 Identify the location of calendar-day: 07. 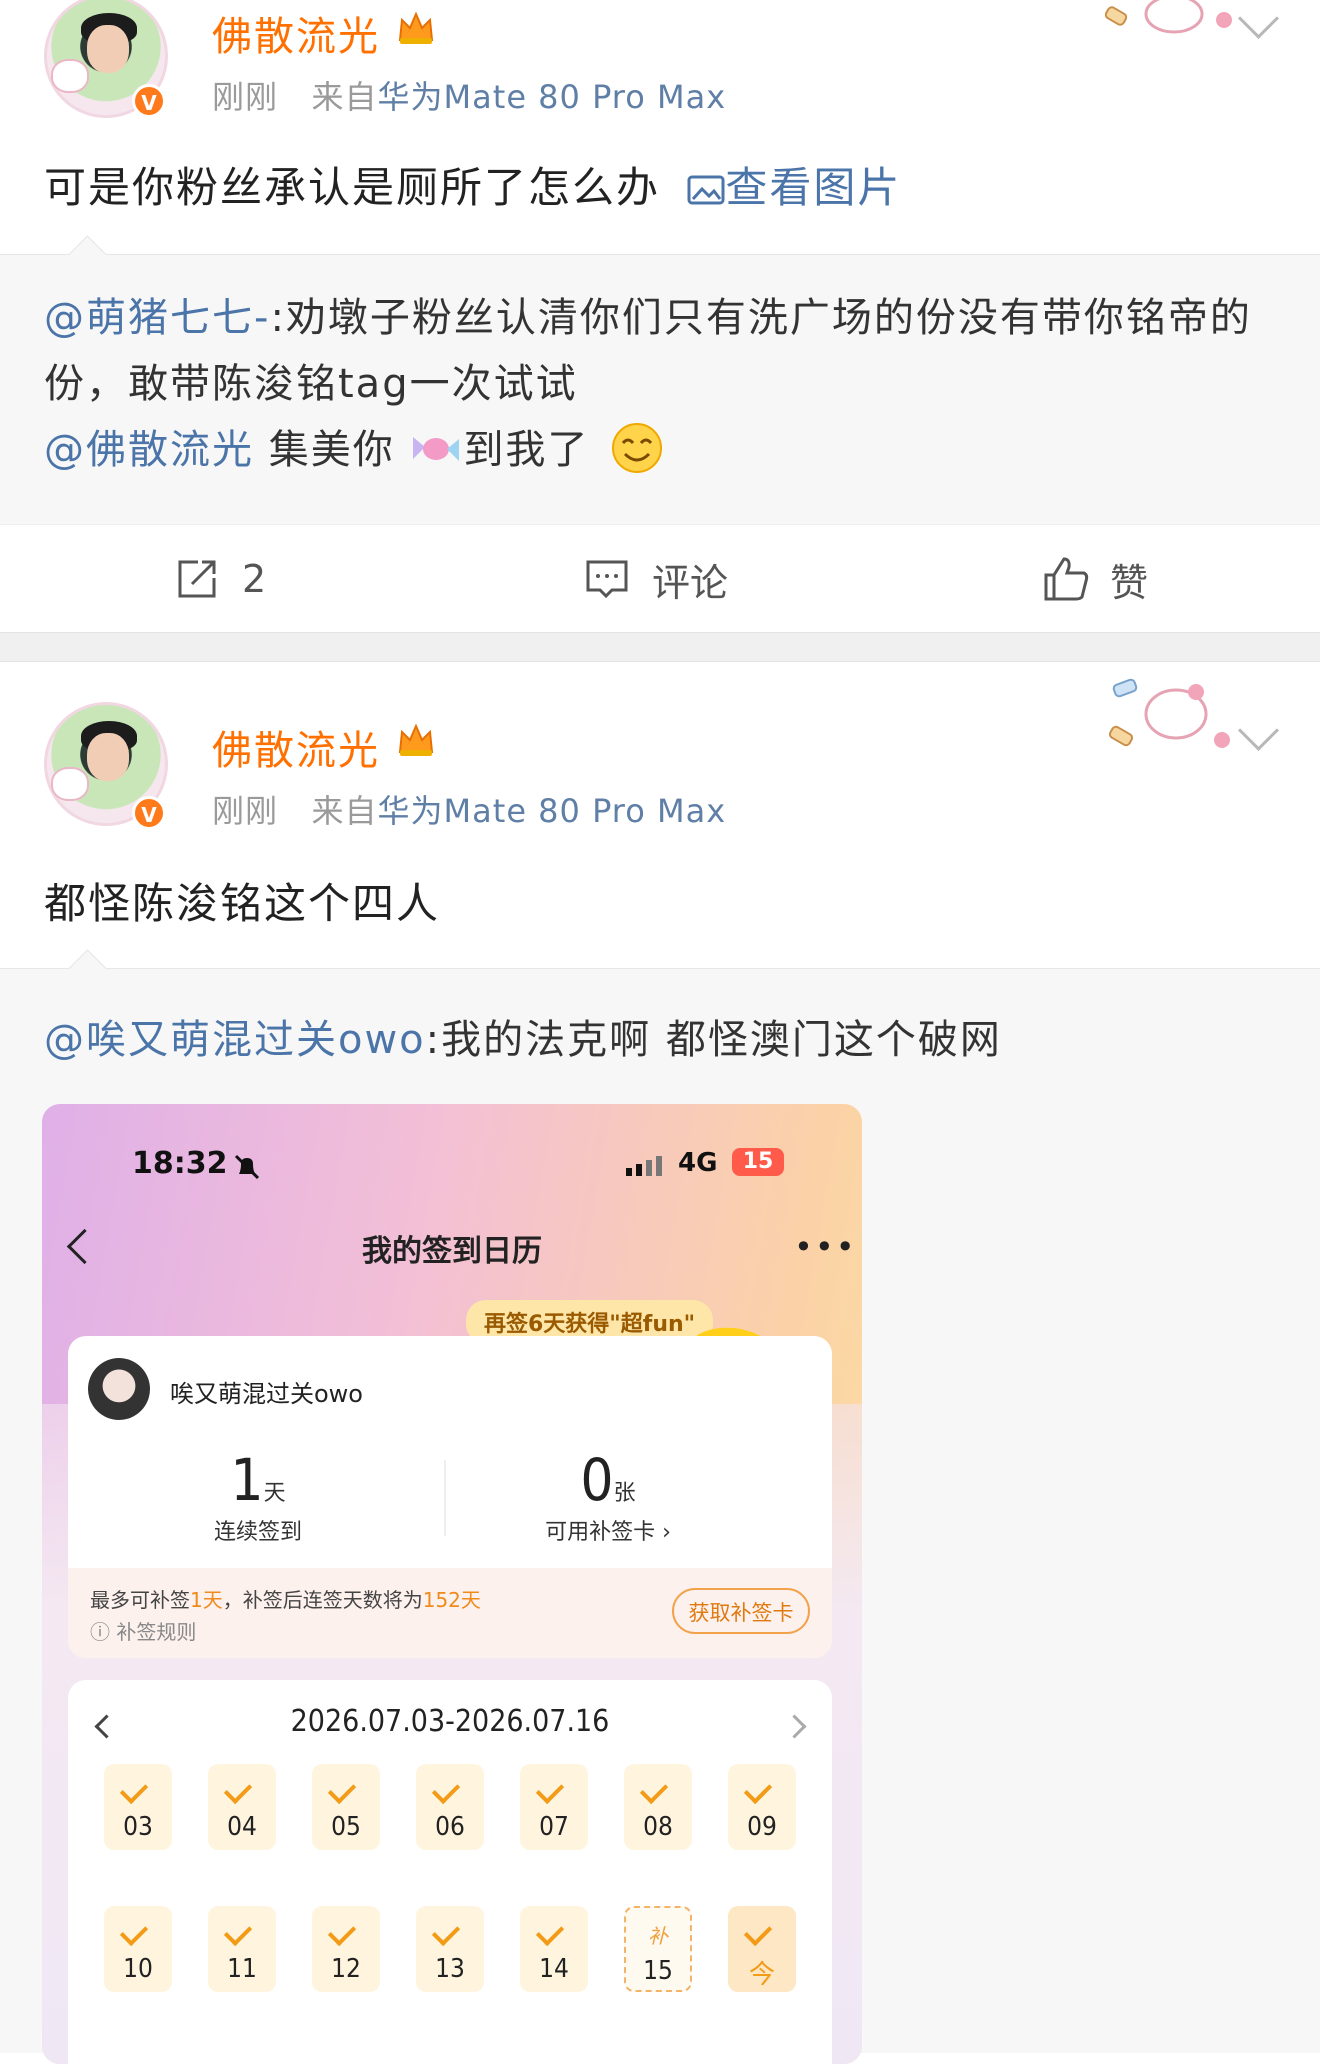
(554, 1807).